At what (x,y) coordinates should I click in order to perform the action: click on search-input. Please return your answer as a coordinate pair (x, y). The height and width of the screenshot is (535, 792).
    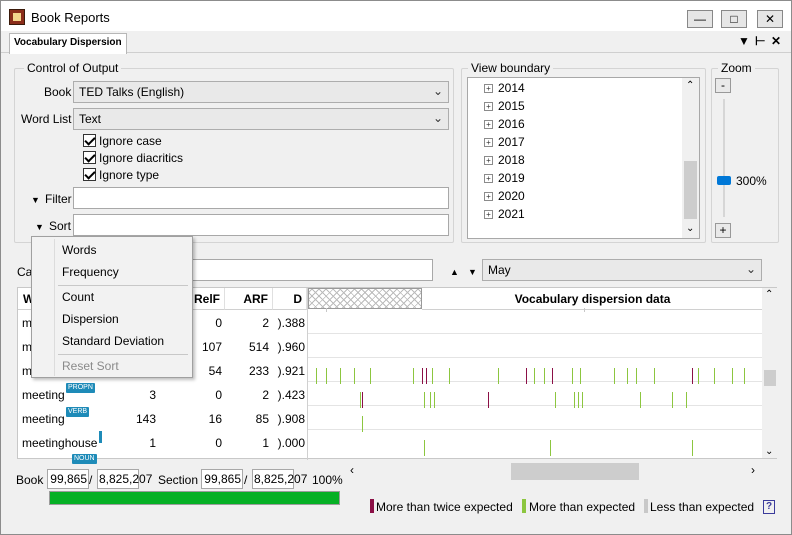
    Looking at the image, I should click on (311, 270).